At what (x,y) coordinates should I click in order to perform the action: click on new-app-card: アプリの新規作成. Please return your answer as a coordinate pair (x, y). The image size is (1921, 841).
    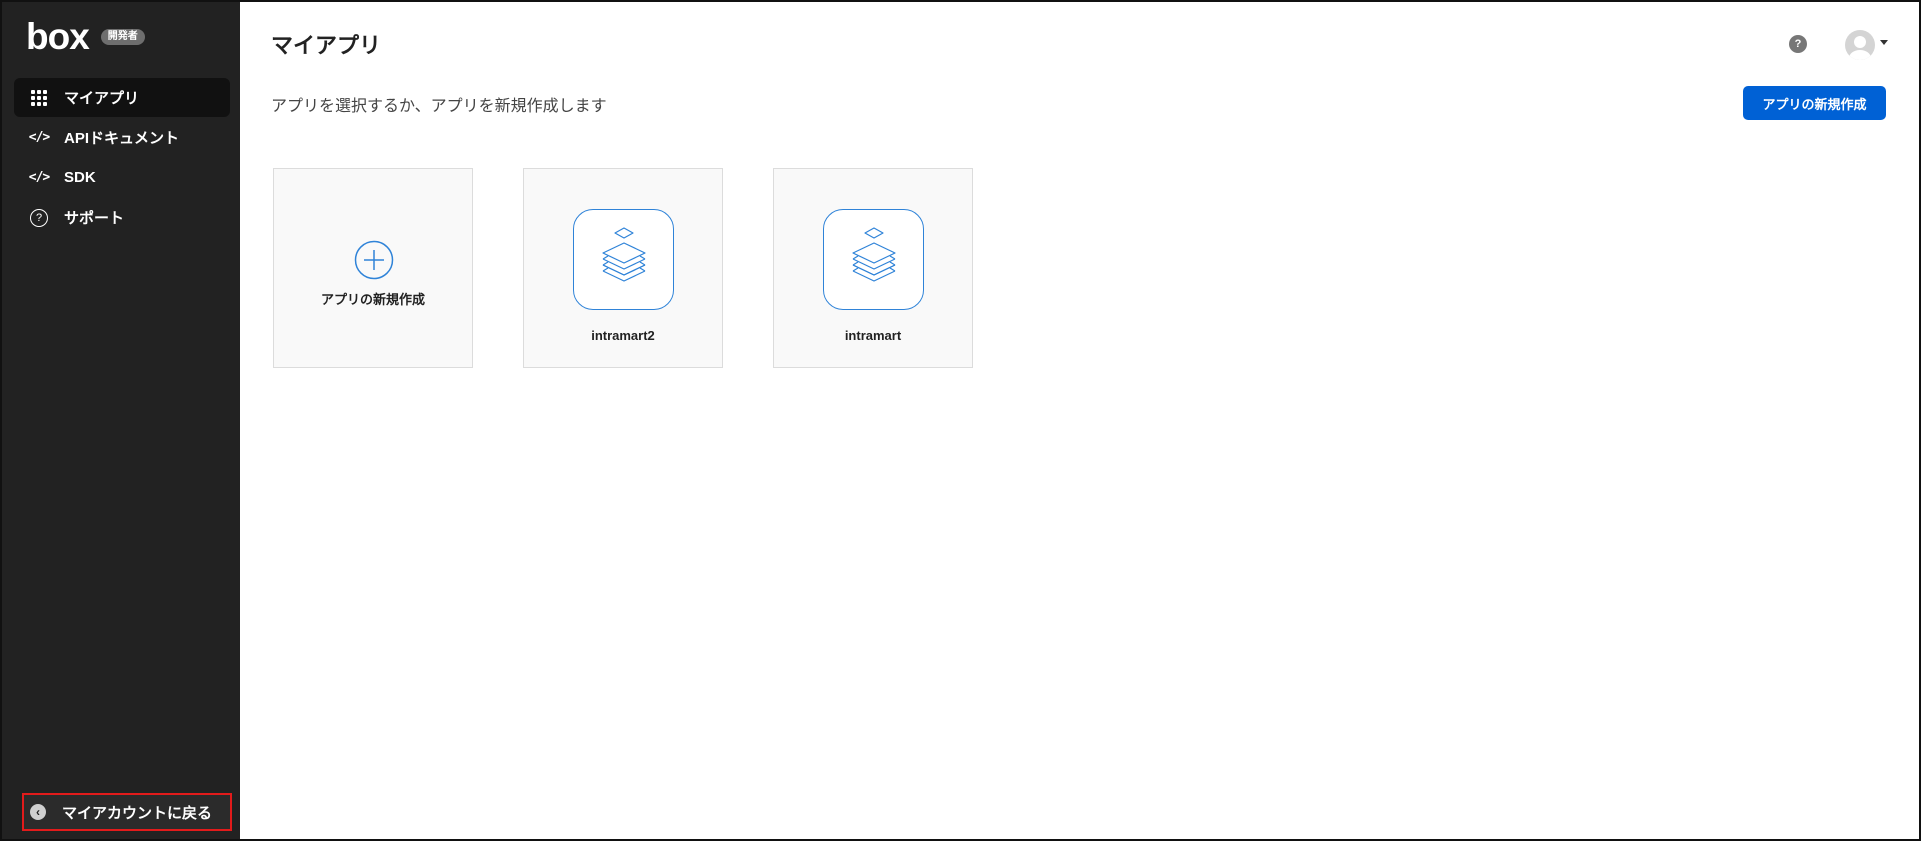
    Looking at the image, I should click on (373, 268).